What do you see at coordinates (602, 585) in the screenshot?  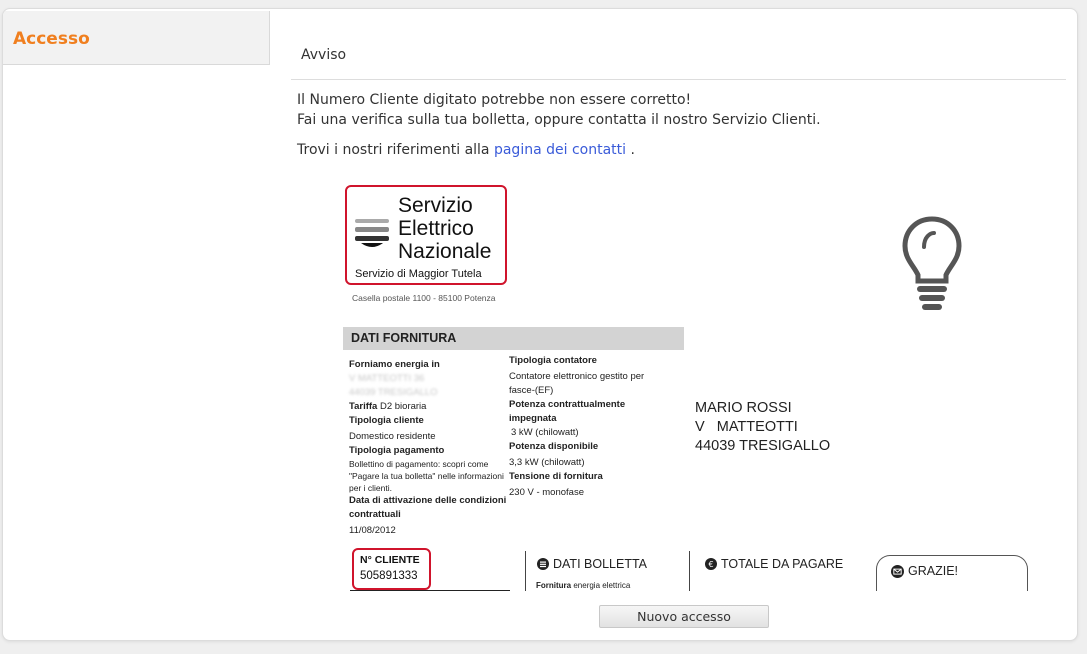 I see `fornitura-value: energia elettrica` at bounding box center [602, 585].